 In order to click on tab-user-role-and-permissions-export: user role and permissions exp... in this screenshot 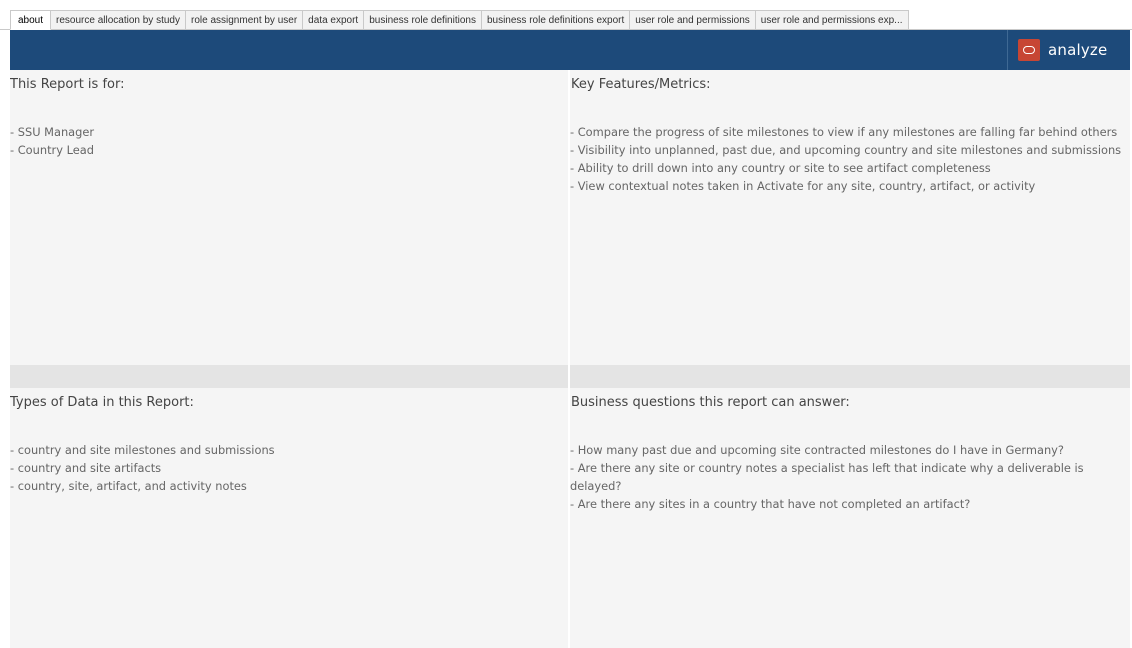, I will do `click(832, 20)`.